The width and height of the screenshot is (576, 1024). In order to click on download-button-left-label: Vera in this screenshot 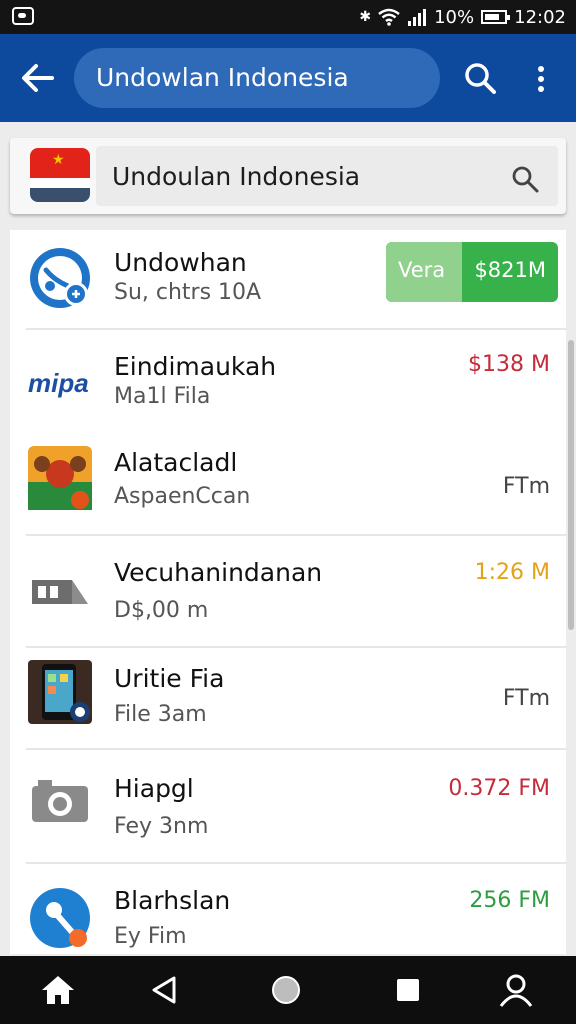, I will do `click(422, 270)`.